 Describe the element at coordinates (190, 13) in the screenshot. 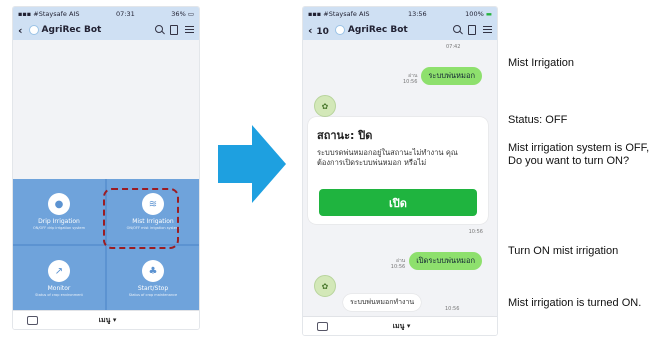

I see `battery-icon: ▭` at that location.